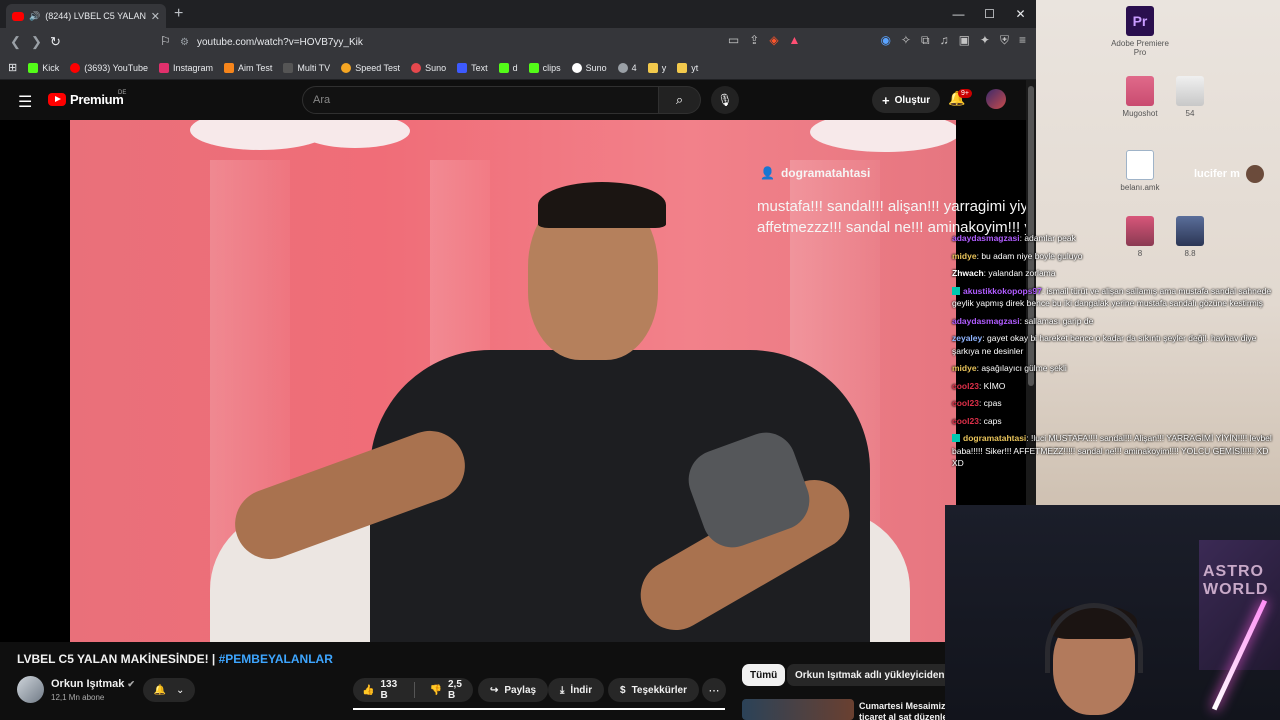  I want to click on premiere-pro-icon: Pr, so click(1140, 21).